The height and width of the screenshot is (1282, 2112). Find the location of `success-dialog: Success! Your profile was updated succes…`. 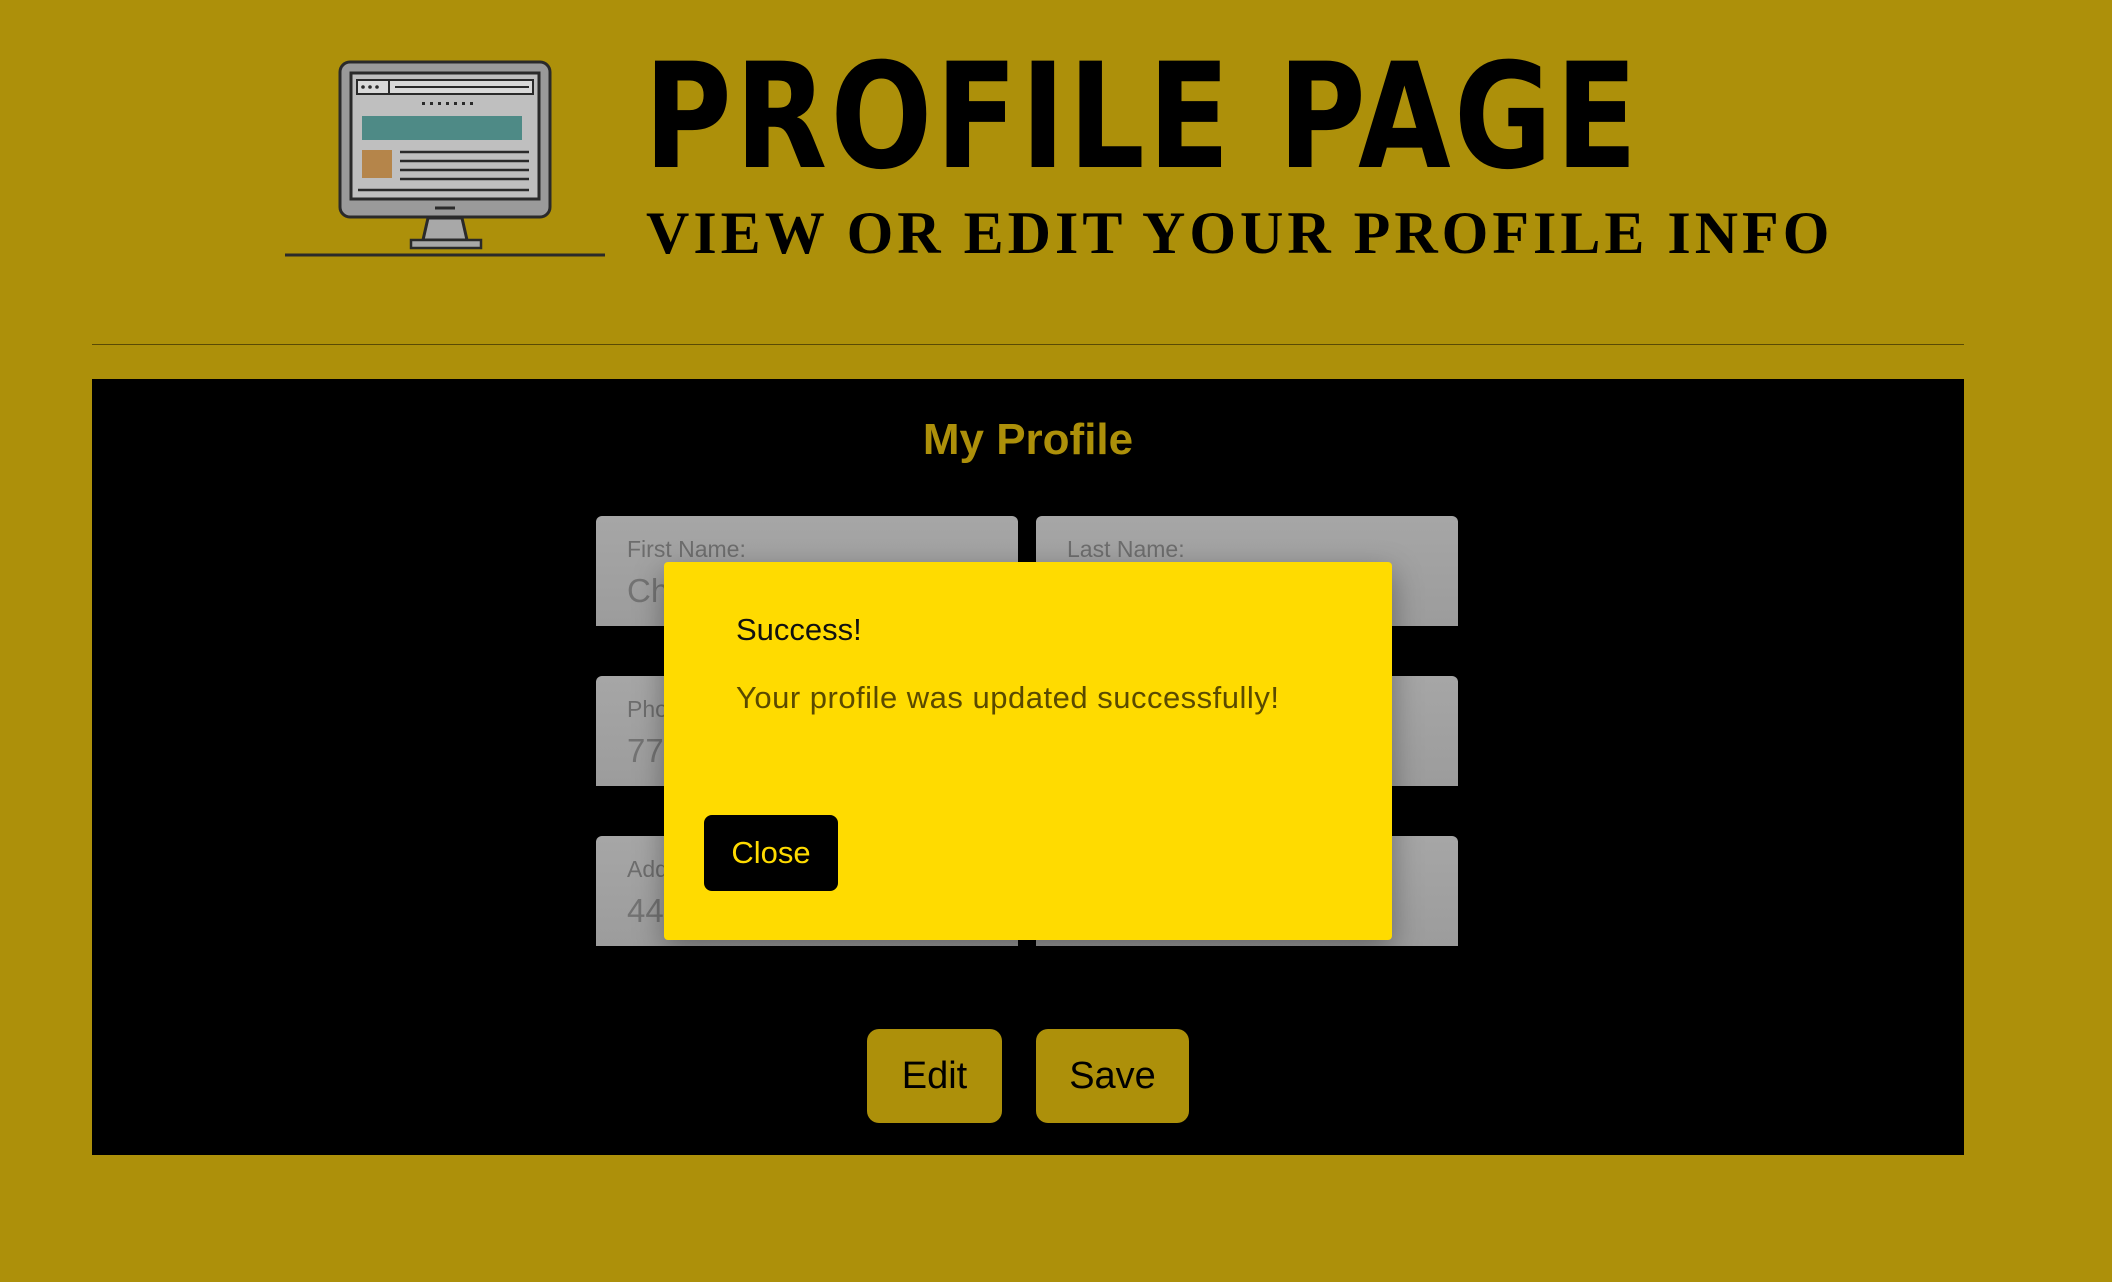

success-dialog: Success! Your profile was updated succes… is located at coordinates (1028, 751).